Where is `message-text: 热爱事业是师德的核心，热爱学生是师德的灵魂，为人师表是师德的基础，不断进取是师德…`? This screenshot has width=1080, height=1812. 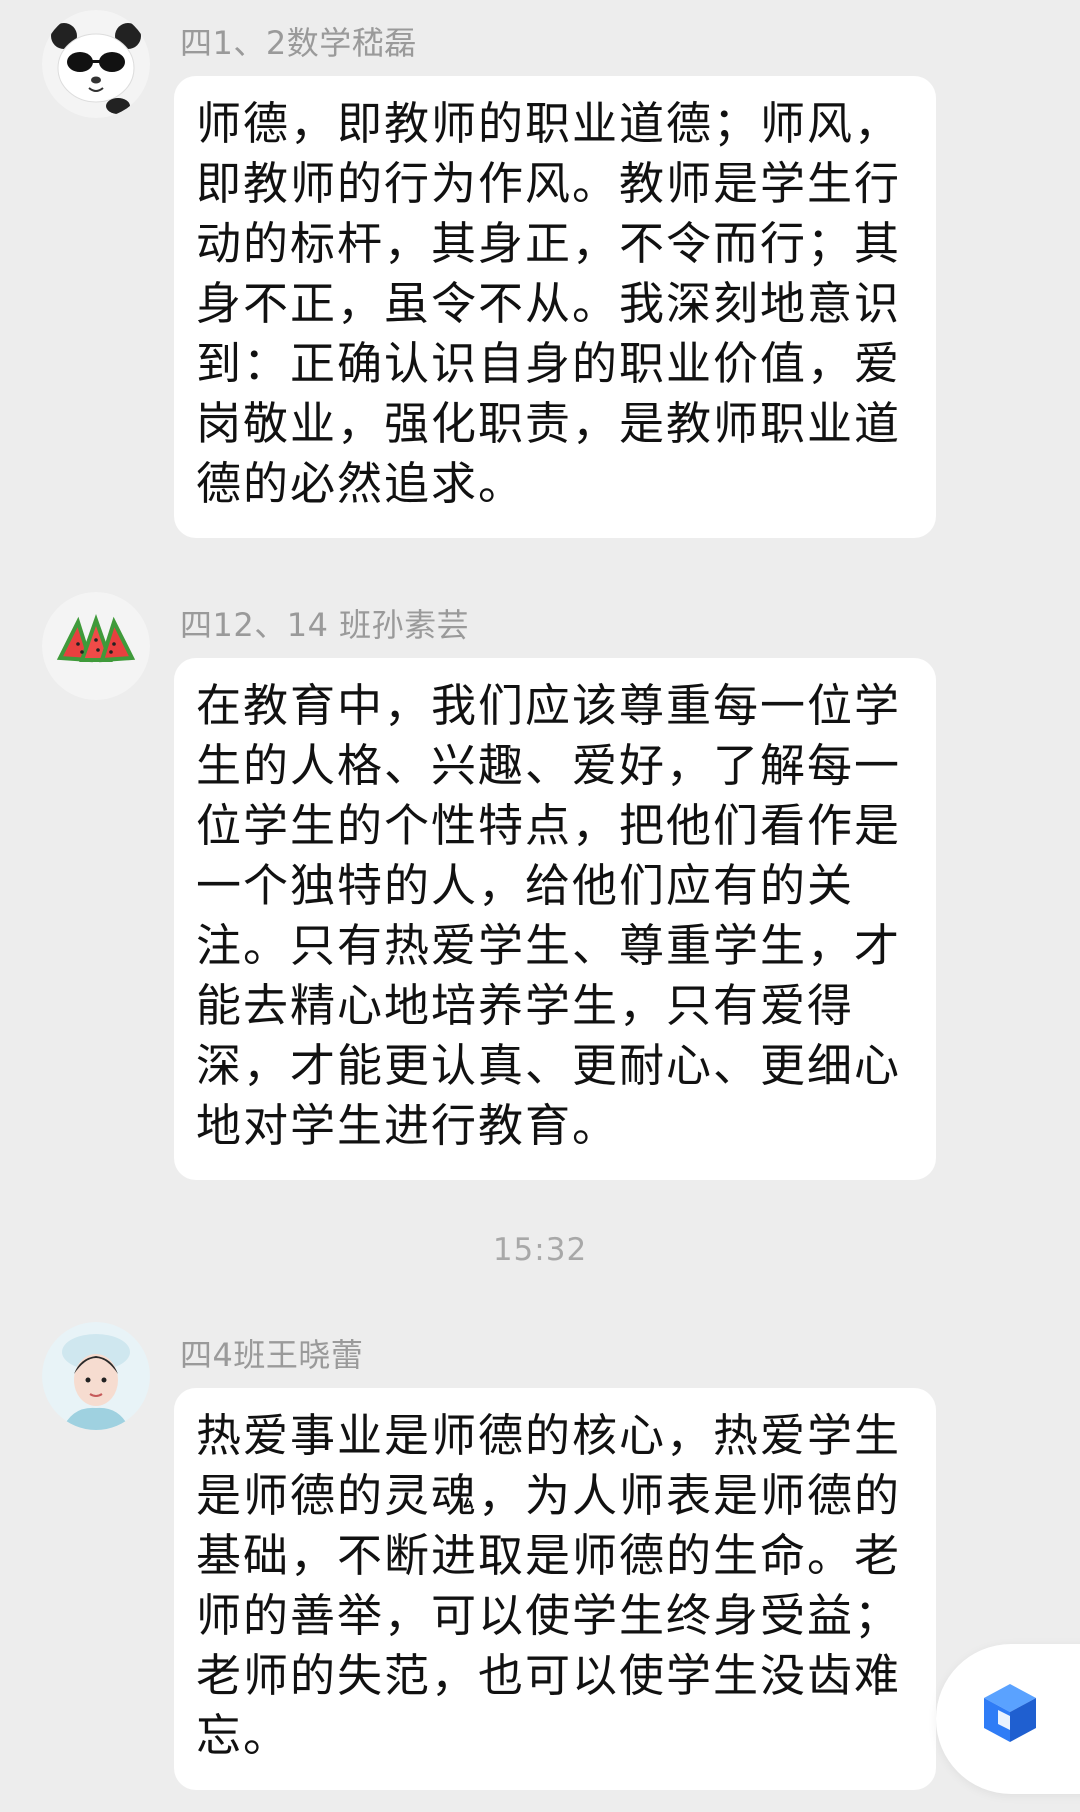 message-text: 热爱事业是师德的核心，热爱学生是师德的灵魂，为人师表是师德的基础，不断进取是师德… is located at coordinates (549, 1585).